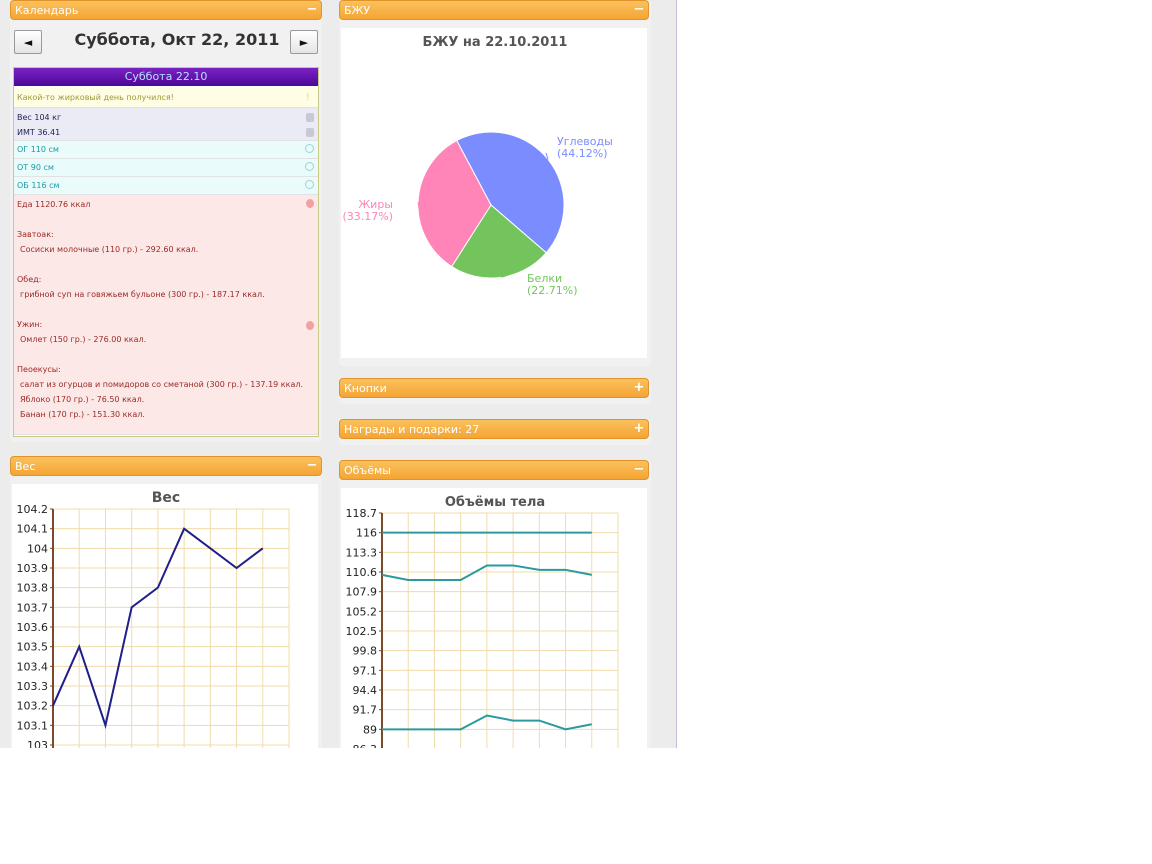  What do you see at coordinates (365, 745) in the screenshot?
I see `y-tick-label: 86.3` at bounding box center [365, 745].